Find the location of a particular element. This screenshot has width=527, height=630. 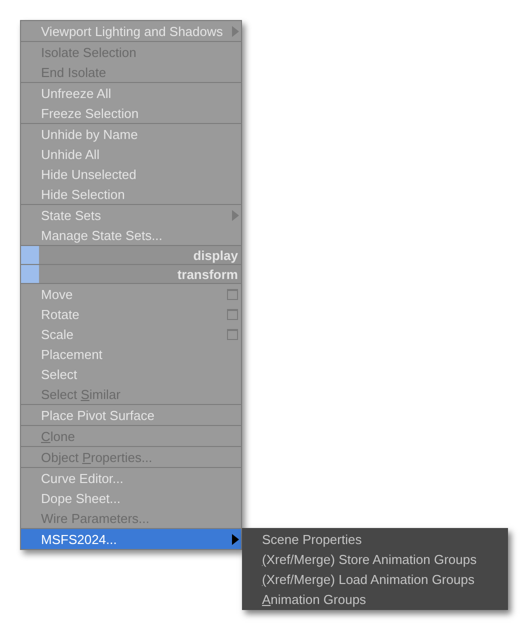

menu-item: Freeze Selection is located at coordinates (131, 113).